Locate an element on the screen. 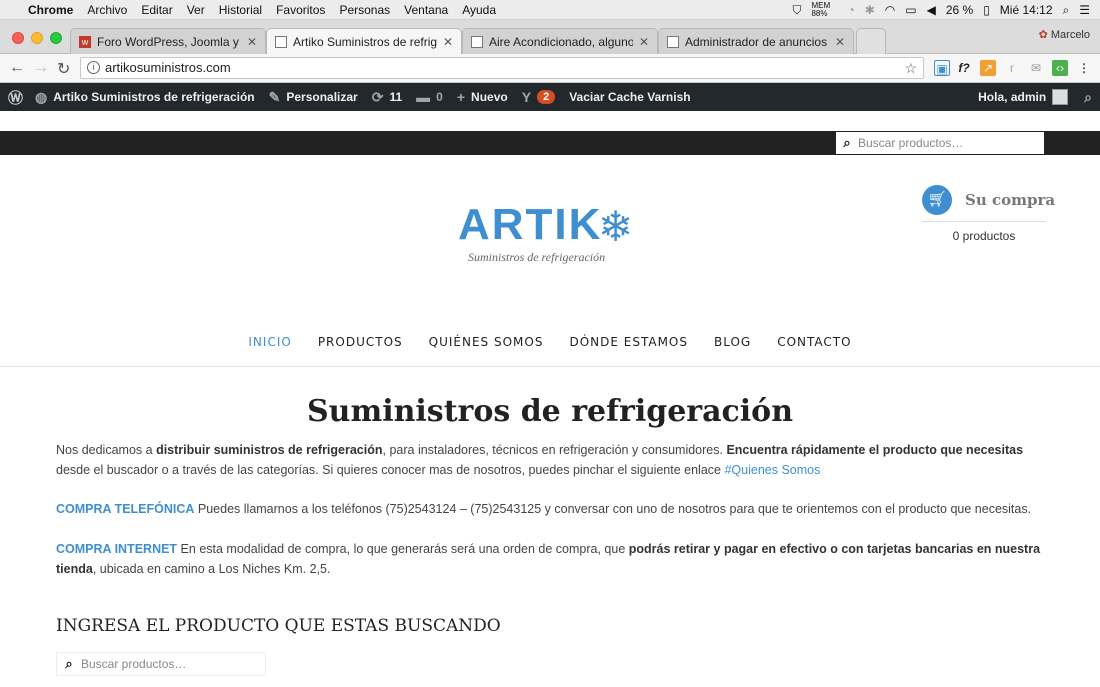 The image size is (1100, 687). r-extension-icon: r is located at coordinates (1012, 68).